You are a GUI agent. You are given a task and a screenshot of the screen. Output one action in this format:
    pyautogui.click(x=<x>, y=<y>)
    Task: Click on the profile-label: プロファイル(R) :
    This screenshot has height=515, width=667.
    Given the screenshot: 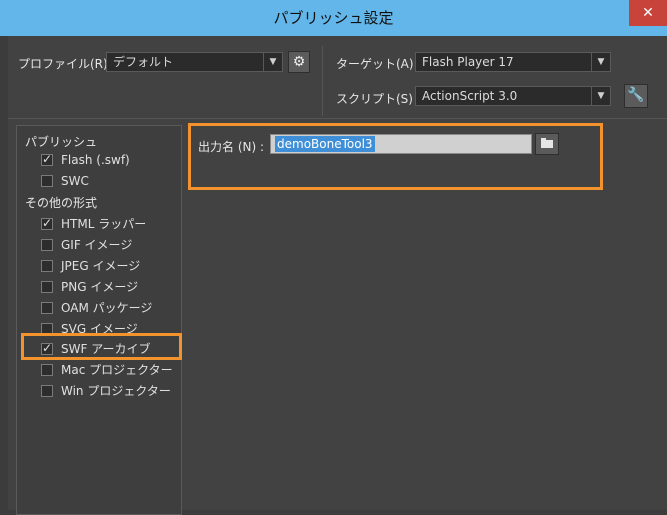 What is the action you would take?
    pyautogui.click(x=67, y=64)
    